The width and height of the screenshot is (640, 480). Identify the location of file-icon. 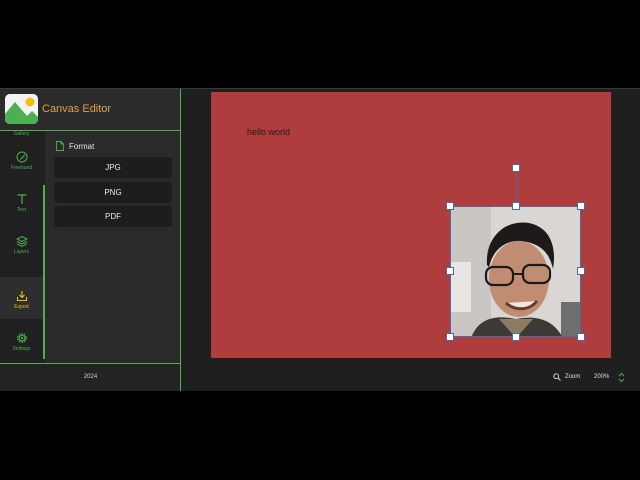
(60, 146).